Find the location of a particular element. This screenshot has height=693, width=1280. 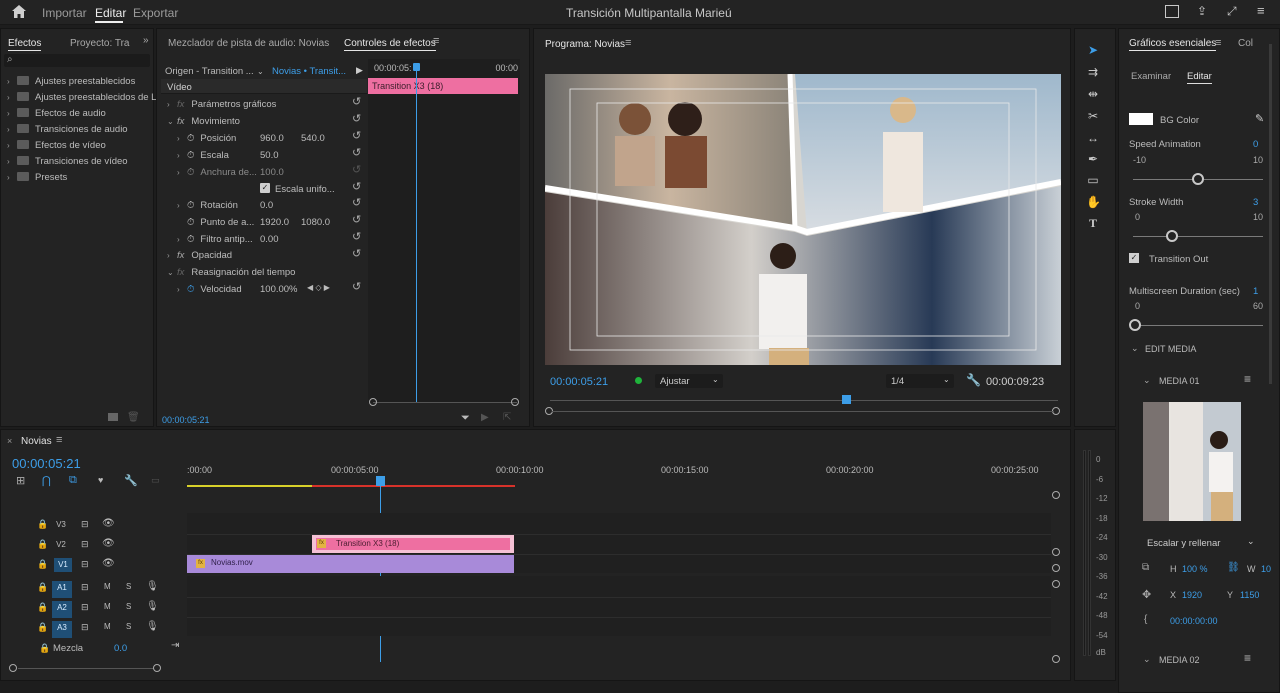

share-icon: ⇪ is located at coordinates (1202, 11).